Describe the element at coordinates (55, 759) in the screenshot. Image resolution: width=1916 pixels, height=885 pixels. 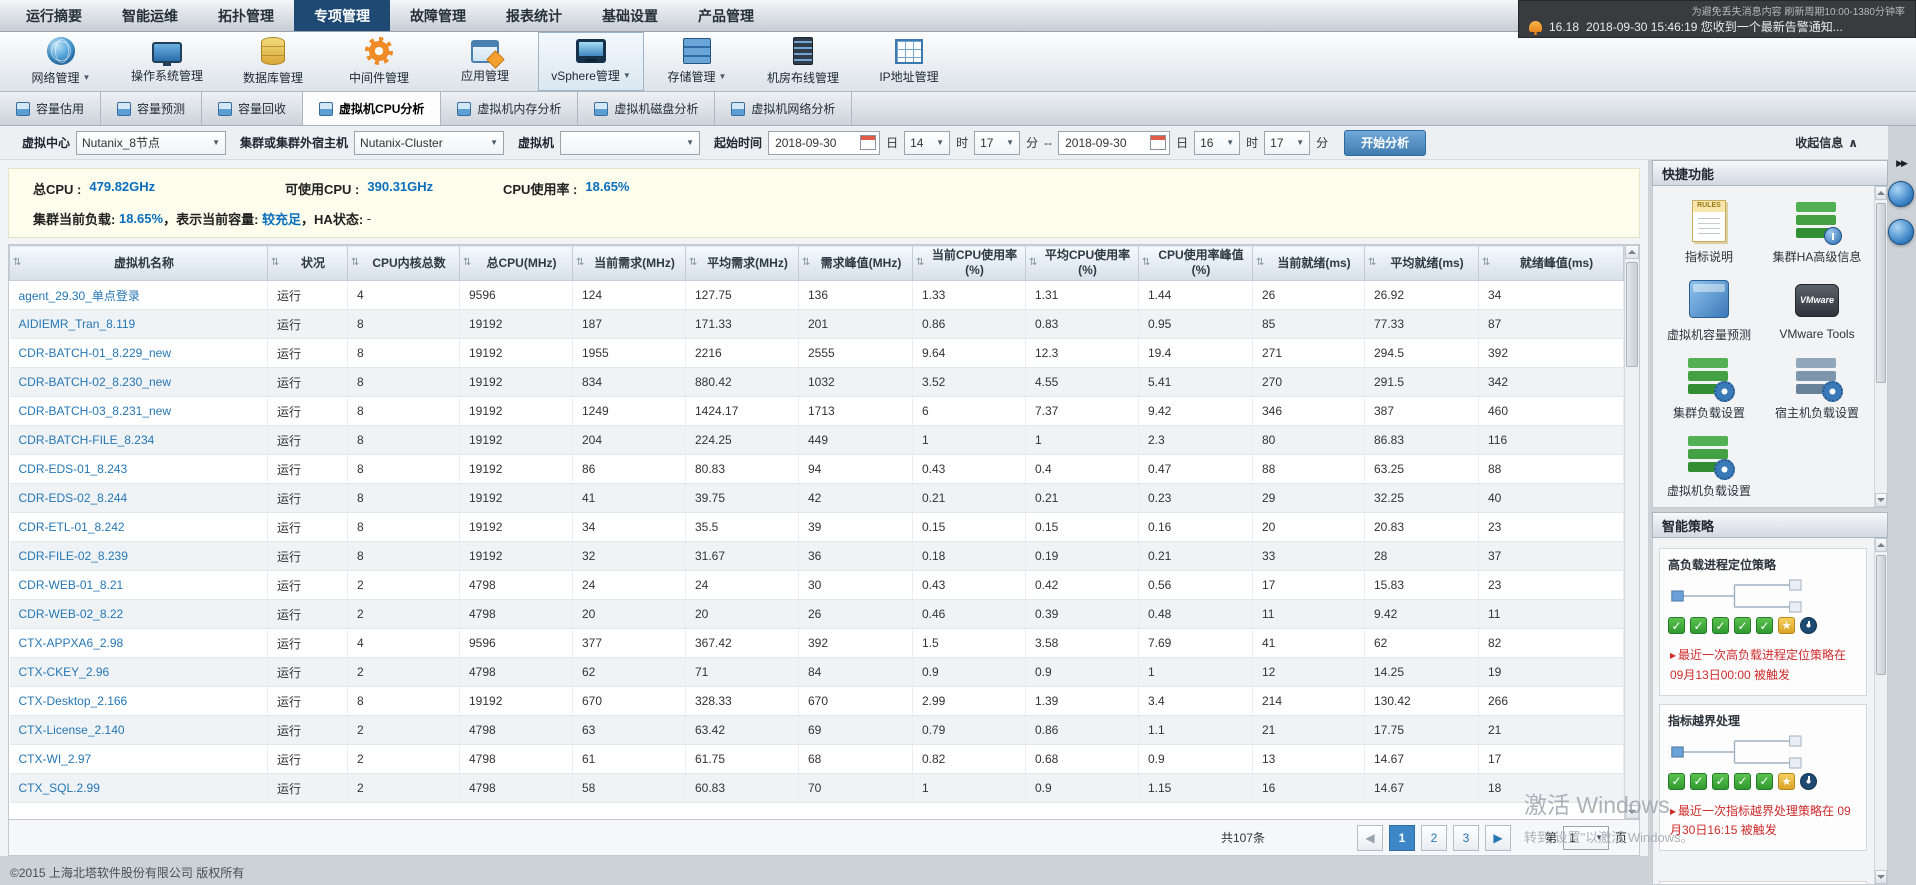
I see `vm-name-link: CTX-WI_2.97` at that location.